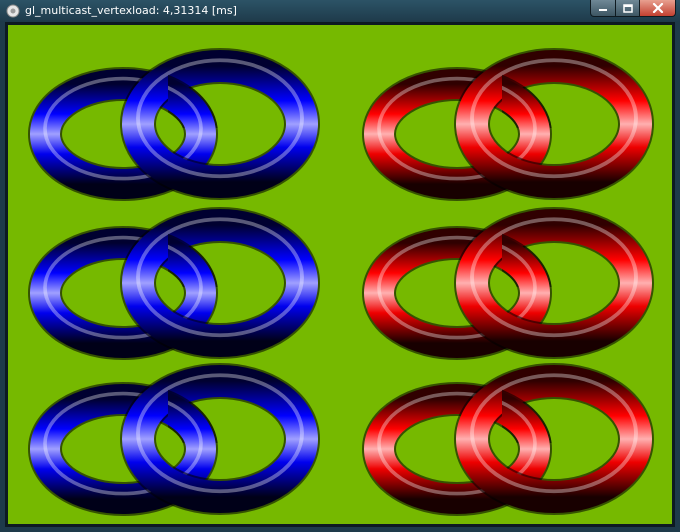 This screenshot has height=532, width=680. I want to click on minimize-icon, so click(603, 10).